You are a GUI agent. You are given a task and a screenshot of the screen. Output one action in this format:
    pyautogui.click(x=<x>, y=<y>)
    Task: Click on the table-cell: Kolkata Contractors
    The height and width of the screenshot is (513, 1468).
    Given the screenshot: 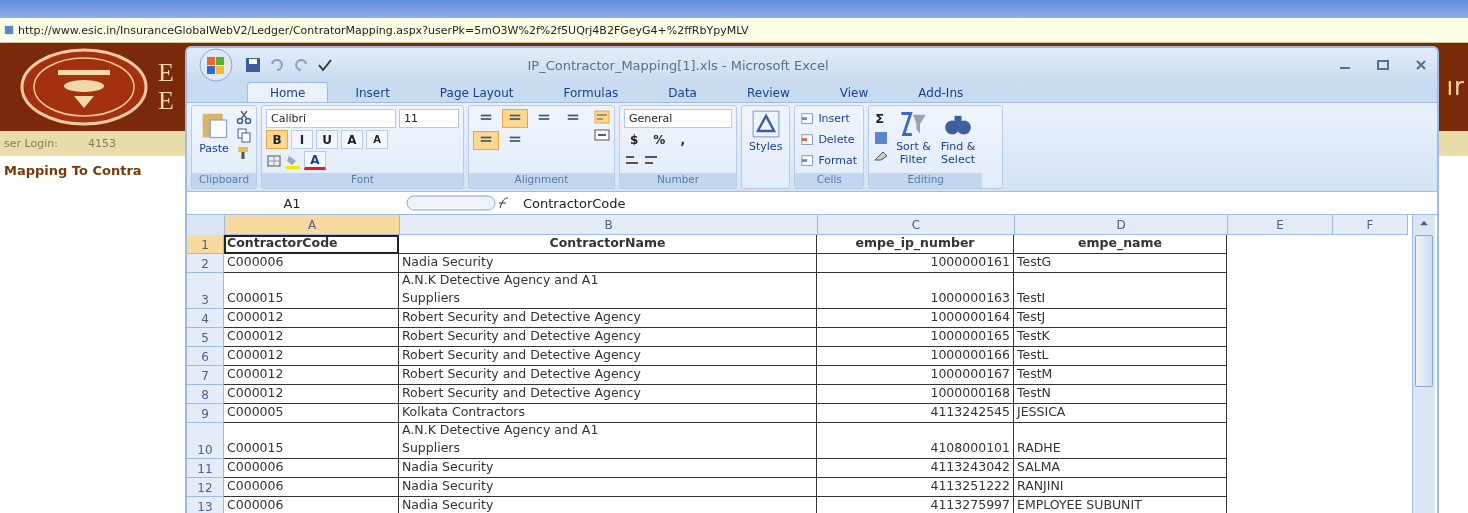 What is the action you would take?
    pyautogui.click(x=608, y=413)
    